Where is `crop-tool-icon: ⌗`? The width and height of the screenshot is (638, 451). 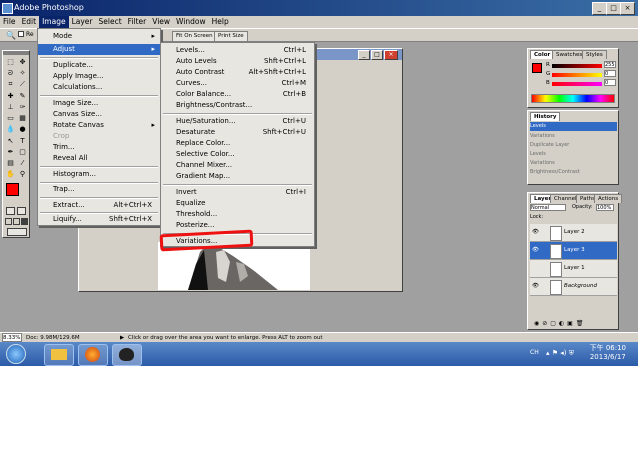
crop-tool-icon: ⌗ is located at coordinates (10, 84).